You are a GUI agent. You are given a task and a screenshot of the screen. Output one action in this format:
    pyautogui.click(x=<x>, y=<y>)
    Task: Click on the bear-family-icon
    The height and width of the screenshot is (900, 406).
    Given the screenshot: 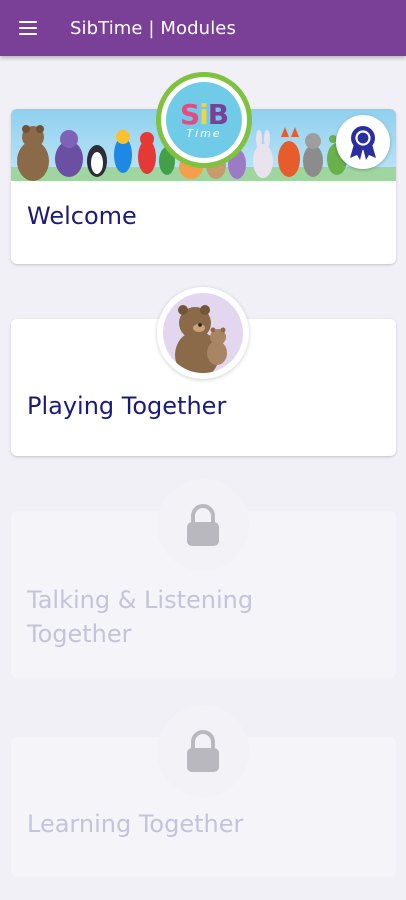 What is the action you would take?
    pyautogui.click(x=203, y=333)
    